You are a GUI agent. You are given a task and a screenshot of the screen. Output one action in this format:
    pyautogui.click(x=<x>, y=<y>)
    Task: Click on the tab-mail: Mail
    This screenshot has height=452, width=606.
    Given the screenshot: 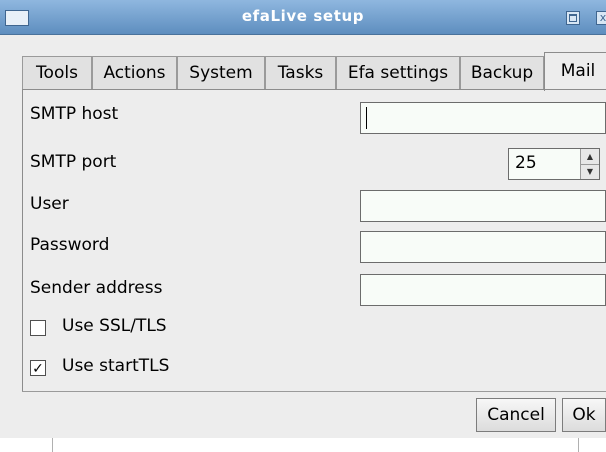 What is the action you would take?
    pyautogui.click(x=575, y=71)
    